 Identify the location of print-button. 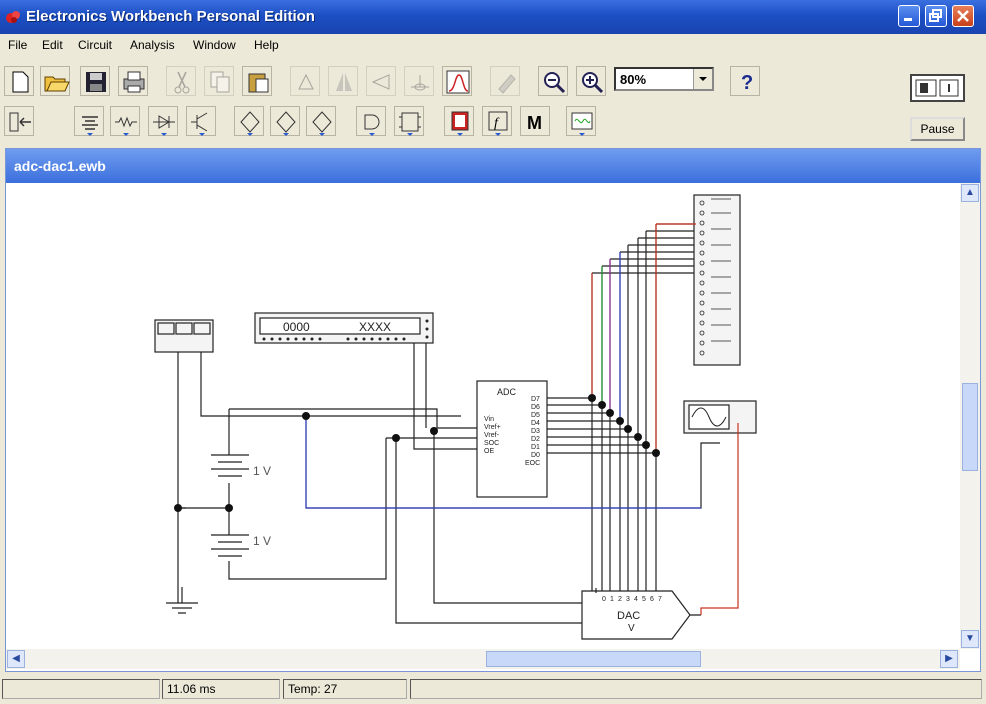
(133, 81).